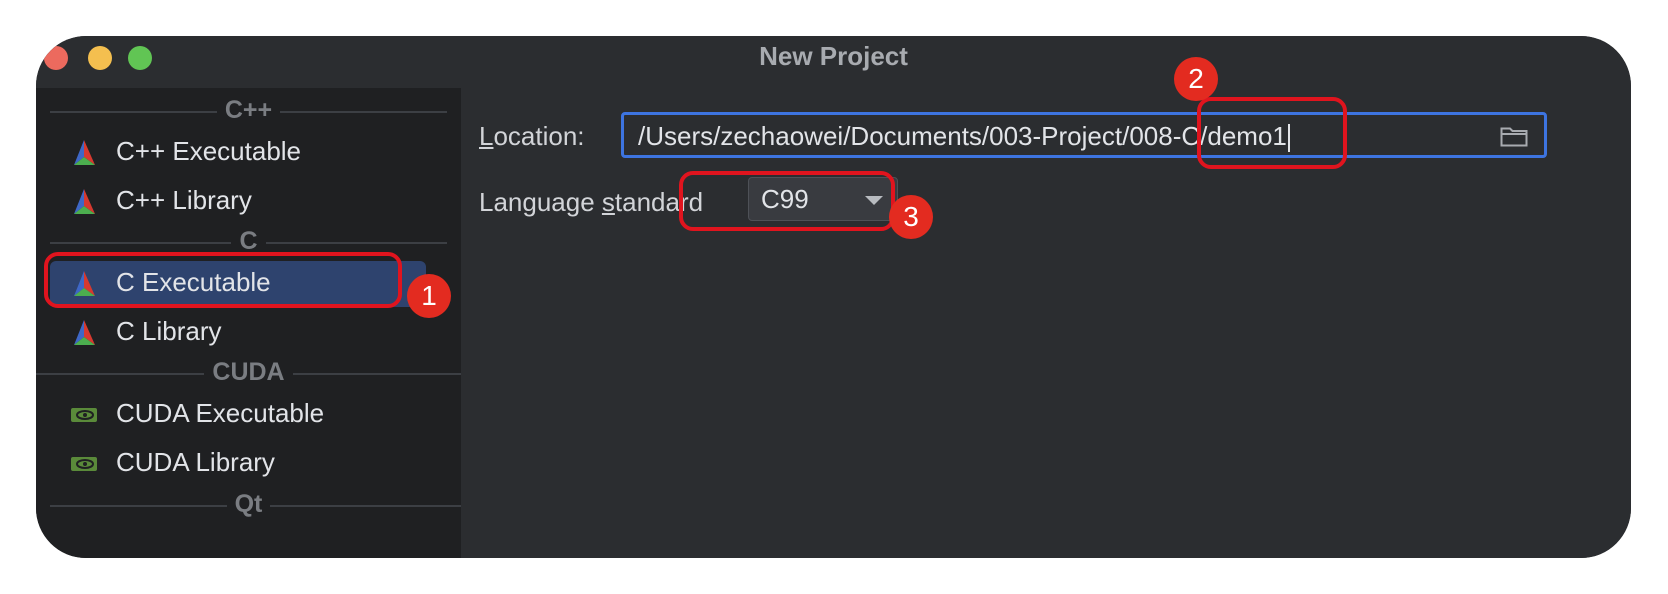 The width and height of the screenshot is (1668, 594). I want to click on group-header-cpp: C++, so click(248, 111).